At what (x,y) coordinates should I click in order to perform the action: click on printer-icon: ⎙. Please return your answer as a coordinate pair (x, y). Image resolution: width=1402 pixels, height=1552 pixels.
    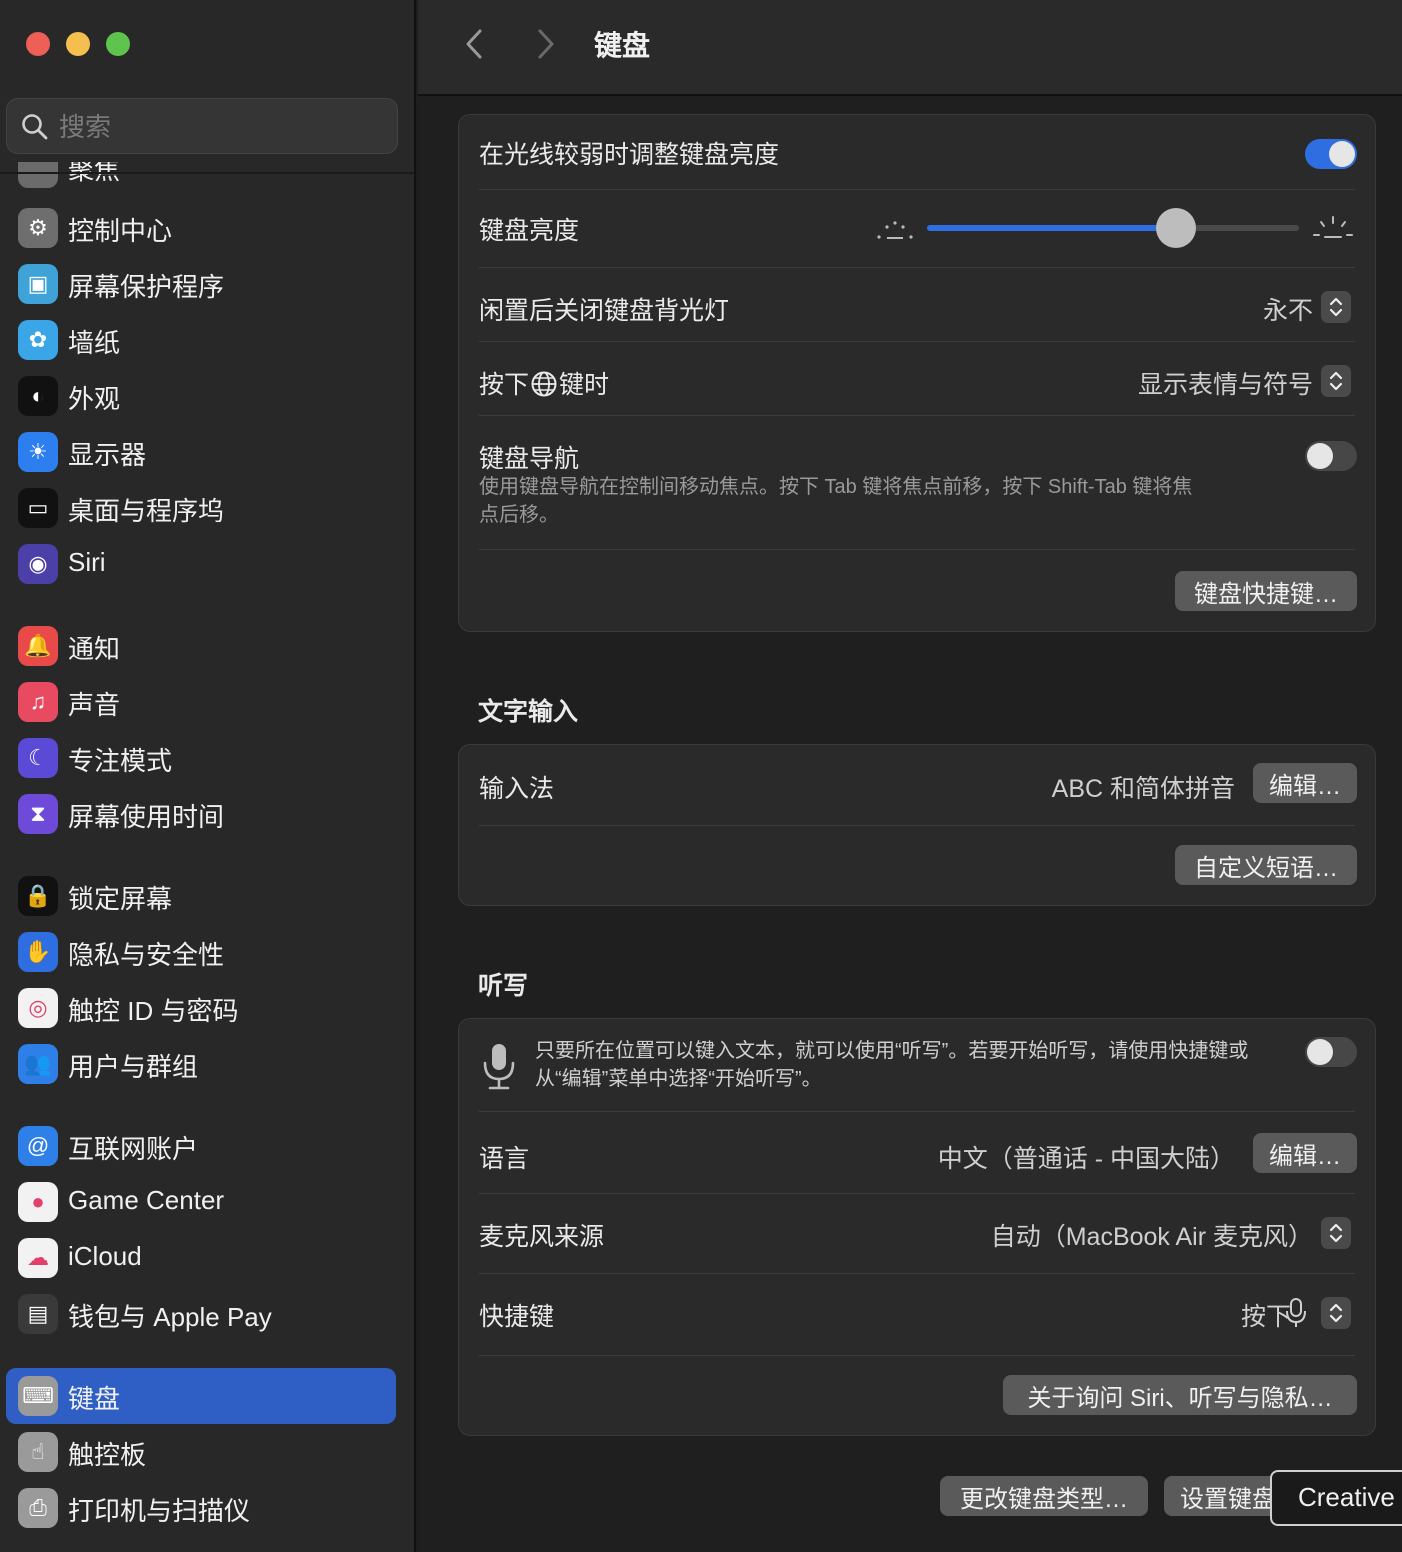
    Looking at the image, I should click on (38, 1508).